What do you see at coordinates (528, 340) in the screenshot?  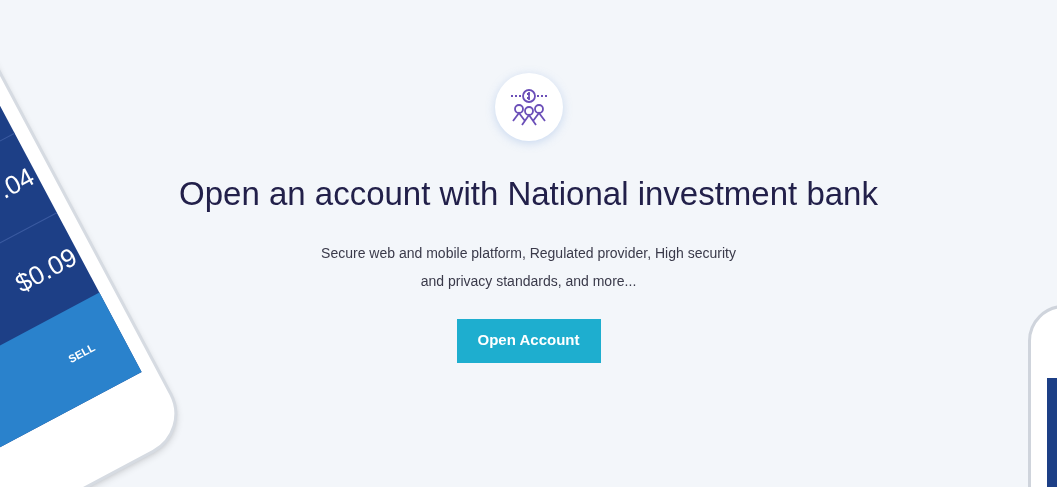 I see `open-account-button: Open Account` at bounding box center [528, 340].